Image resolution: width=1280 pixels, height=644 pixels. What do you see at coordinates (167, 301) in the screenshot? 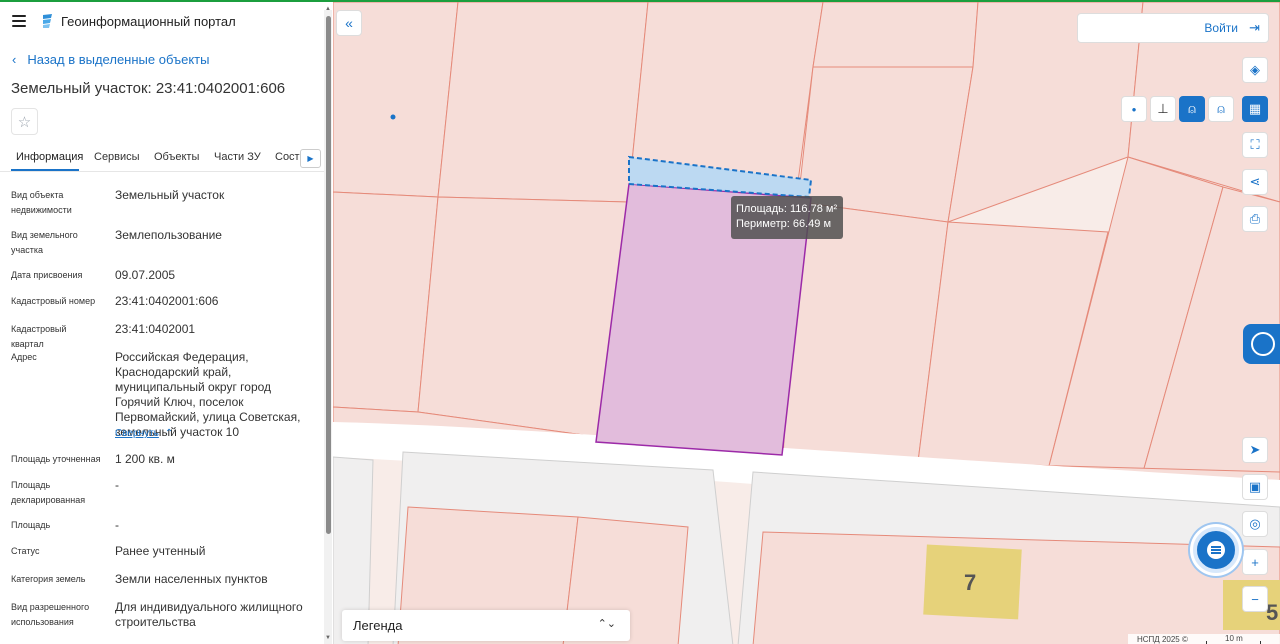
I see `field-value-cadastral-number: 23:41:0402001:606` at bounding box center [167, 301].